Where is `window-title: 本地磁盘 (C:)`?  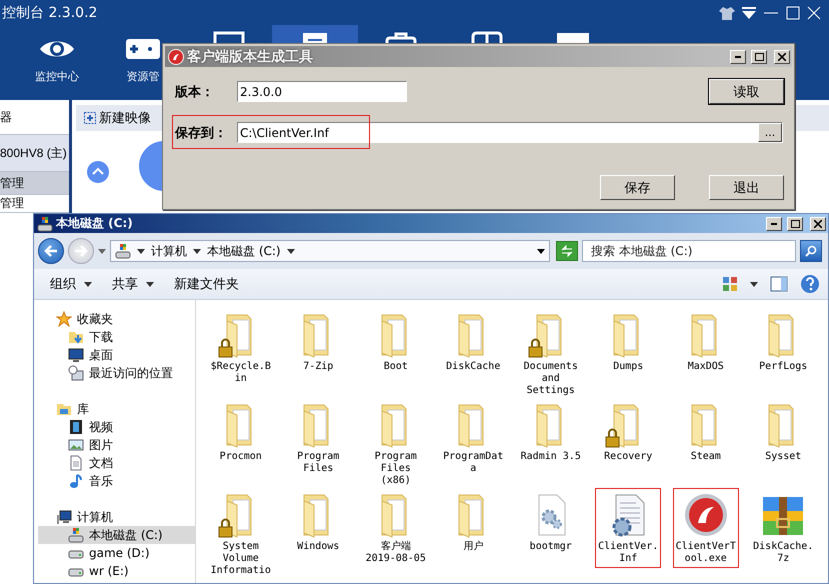
window-title: 本地磁盘 (C:) is located at coordinates (95, 223).